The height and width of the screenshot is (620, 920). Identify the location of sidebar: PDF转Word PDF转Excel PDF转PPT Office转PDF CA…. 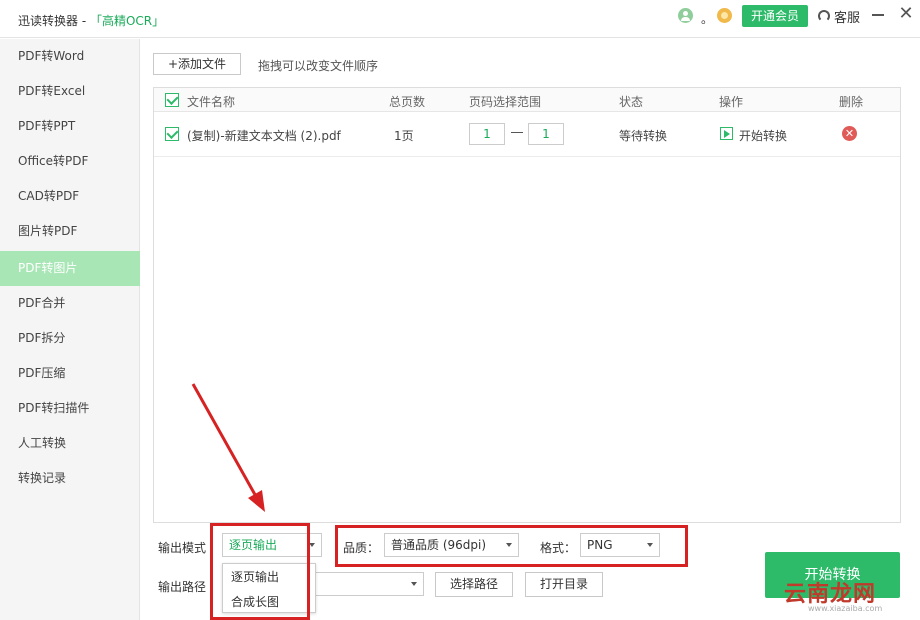
(70, 329).